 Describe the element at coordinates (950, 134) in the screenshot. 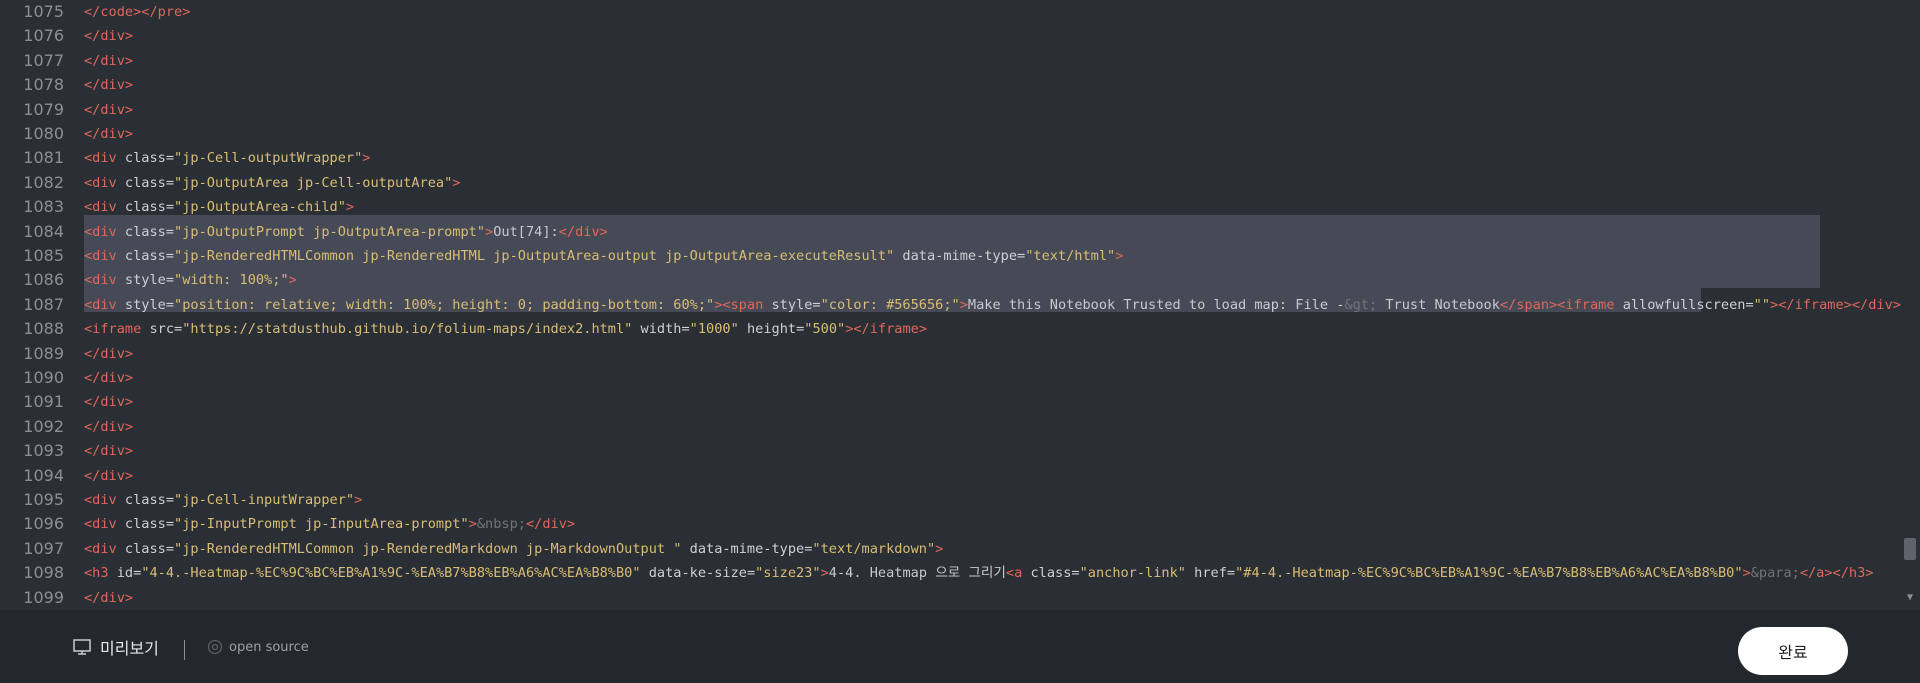

I see `code-line: 1080 </div>` at that location.